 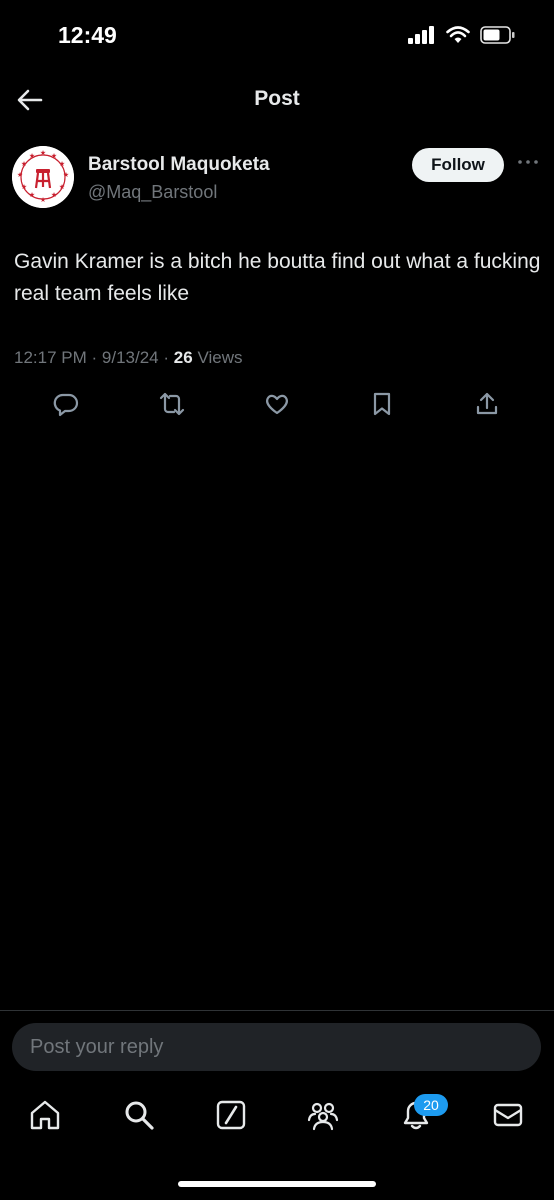 I want to click on status-icons, so click(x=462, y=35).